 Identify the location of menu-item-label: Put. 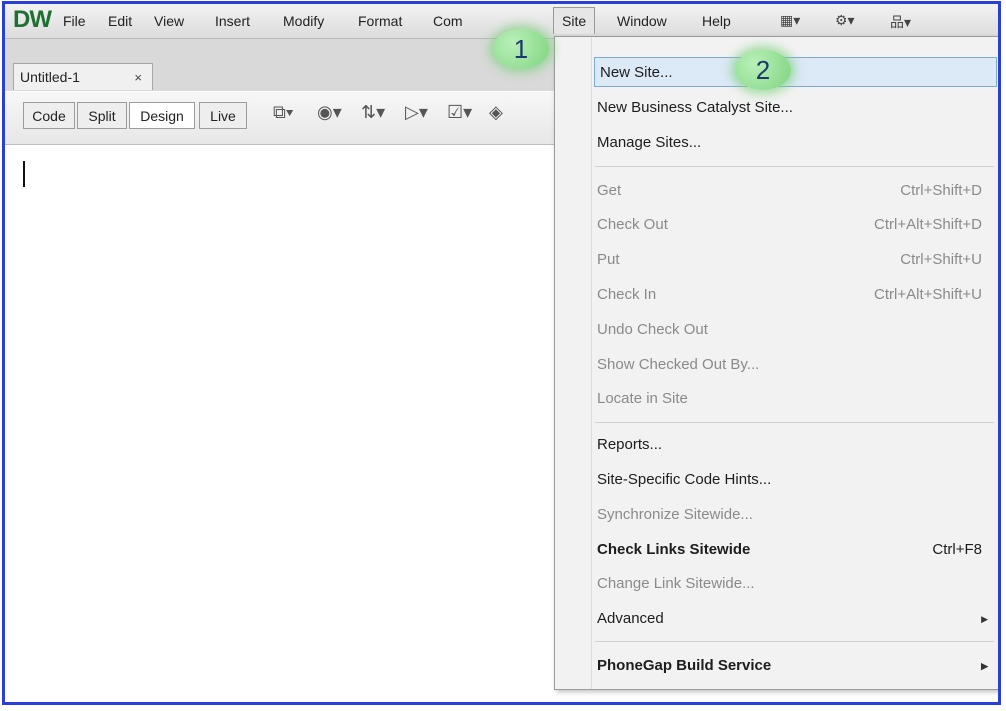
(608, 259).